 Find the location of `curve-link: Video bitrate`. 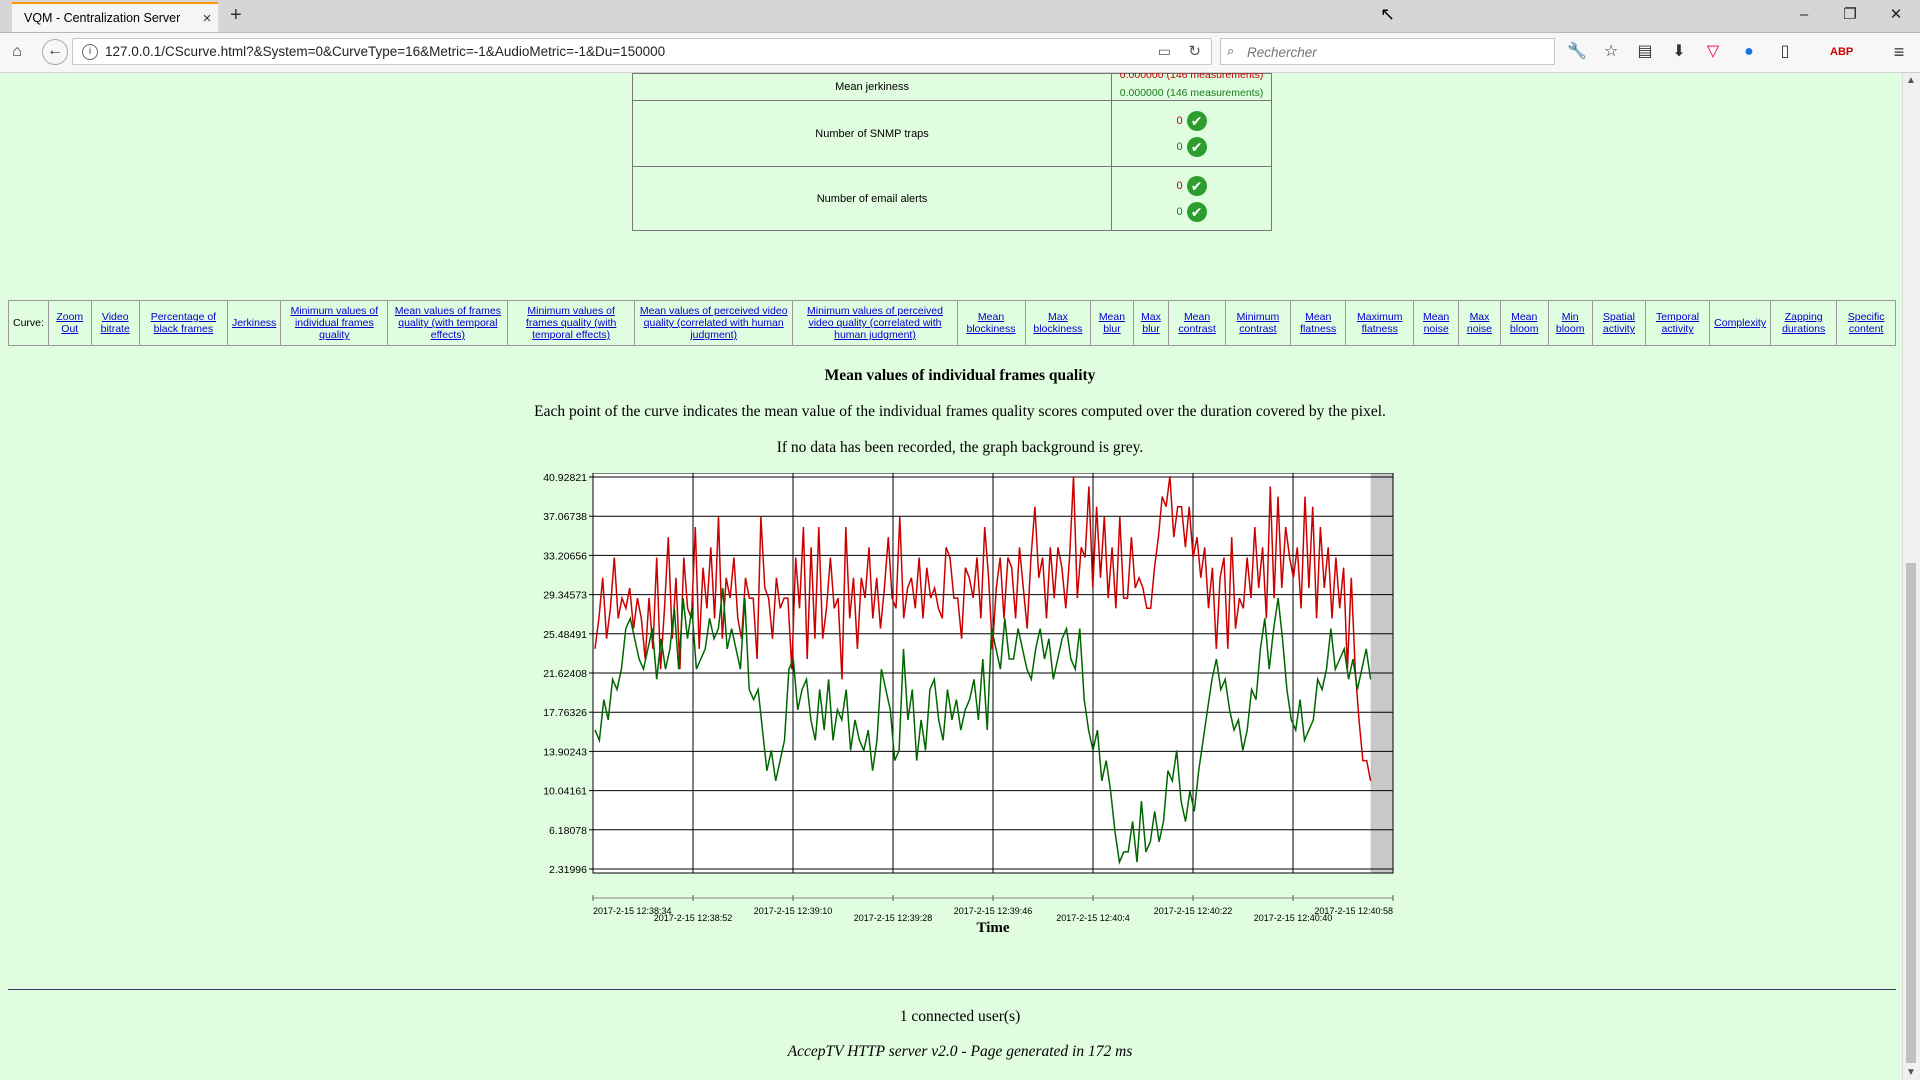

curve-link: Video bitrate is located at coordinates (115, 323).